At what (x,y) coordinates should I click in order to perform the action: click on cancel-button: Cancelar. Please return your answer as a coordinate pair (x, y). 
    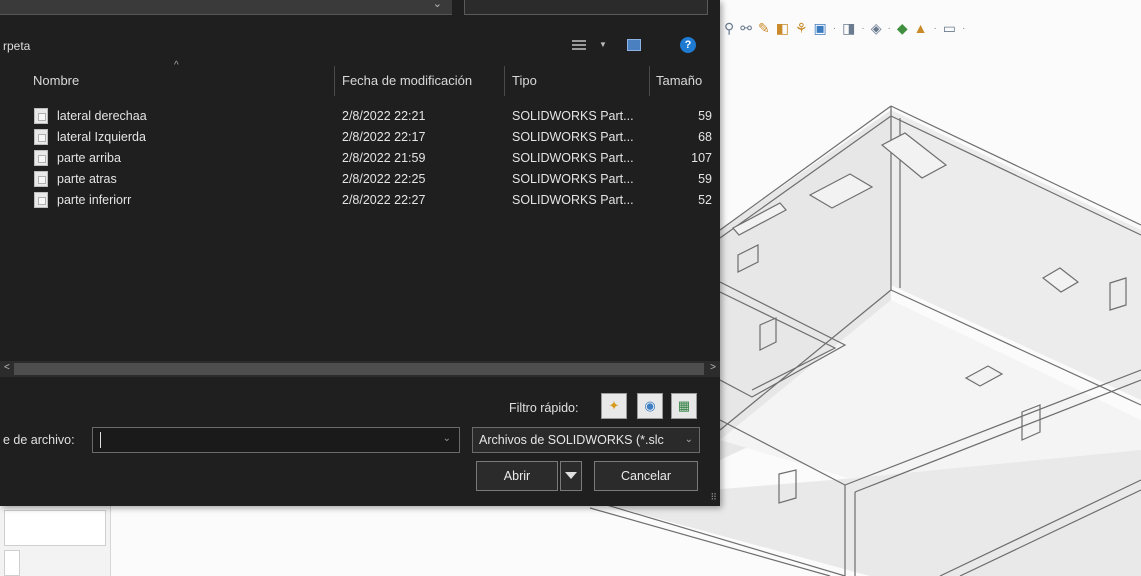
    Looking at the image, I should click on (646, 476).